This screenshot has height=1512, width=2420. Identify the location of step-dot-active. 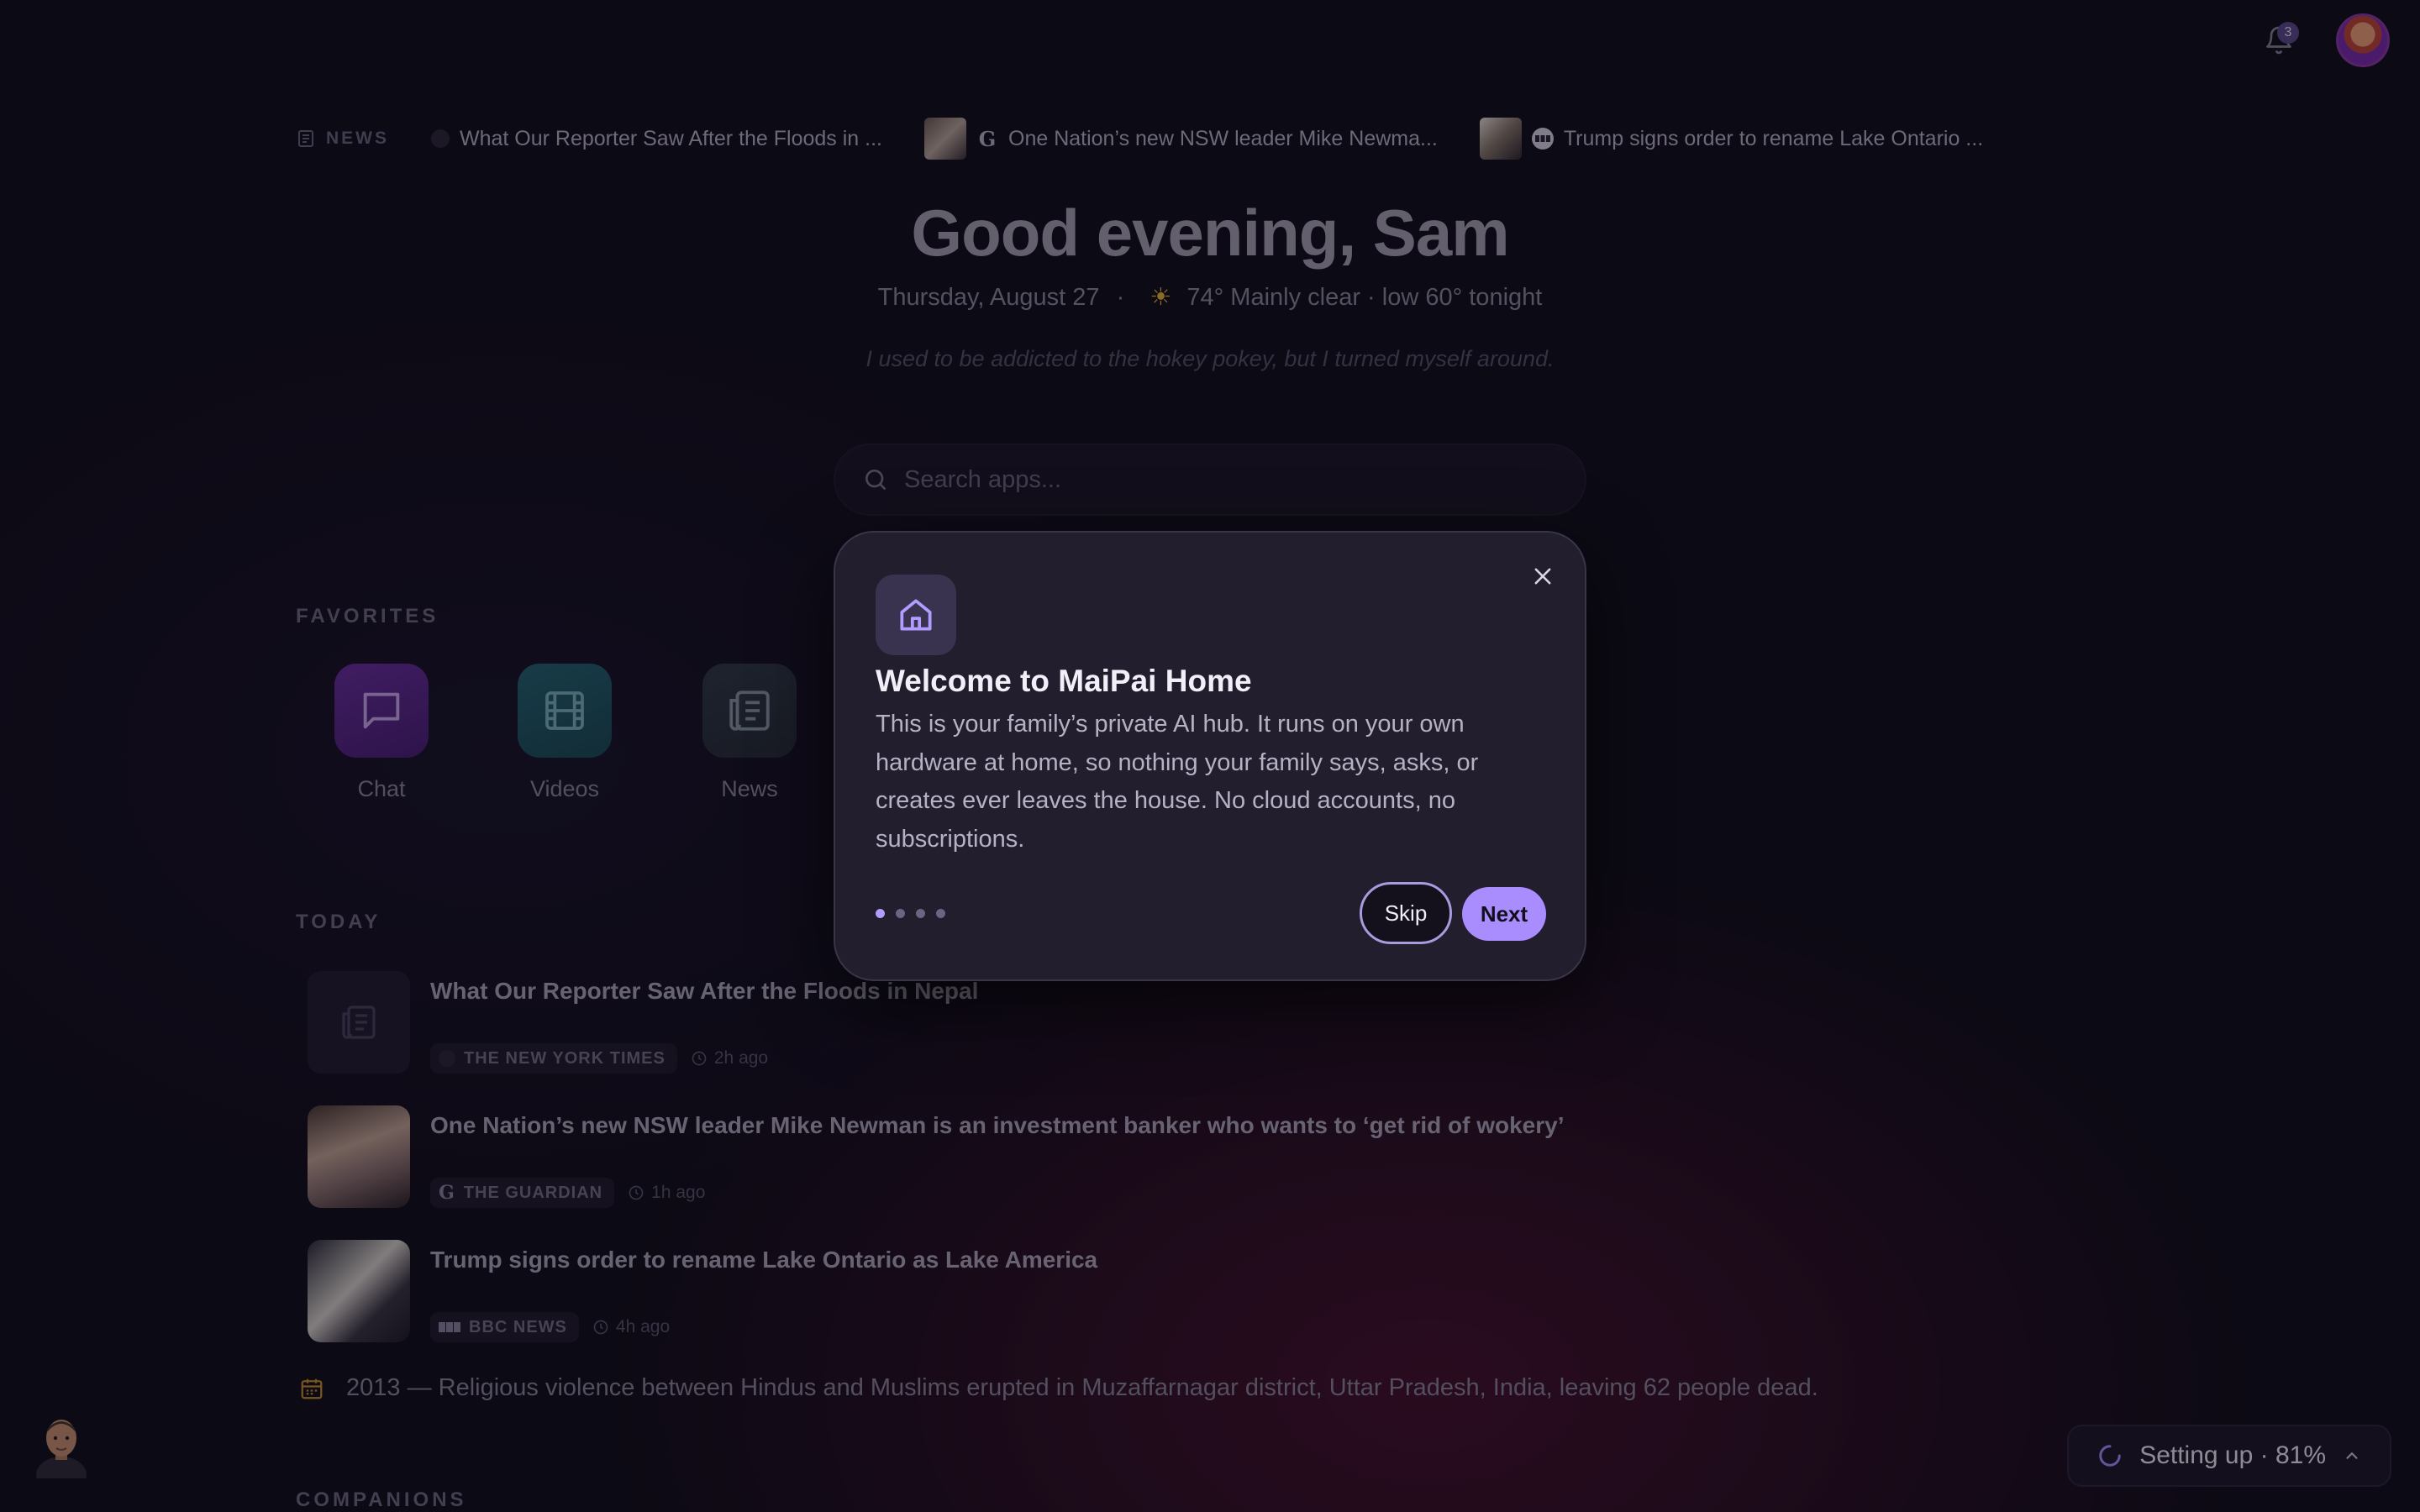
(880, 913).